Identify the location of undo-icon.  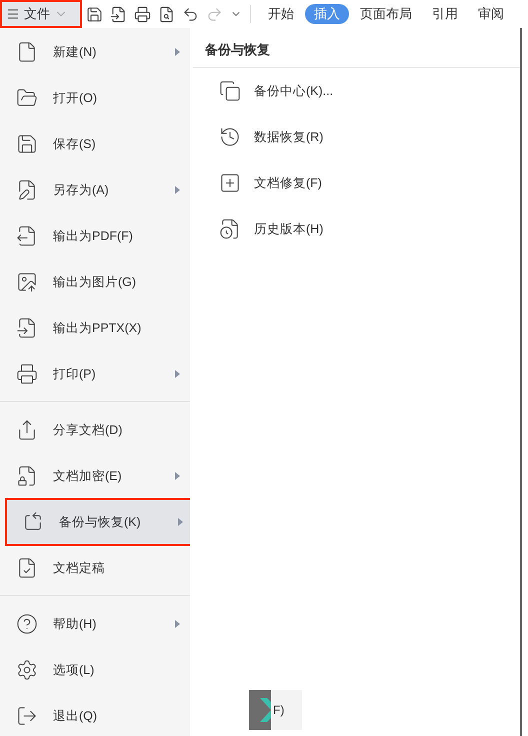
(190, 14).